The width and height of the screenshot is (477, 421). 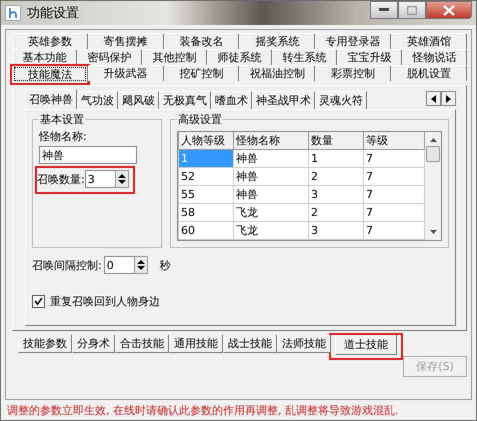 I want to click on left-arrow-icon, so click(x=433, y=98).